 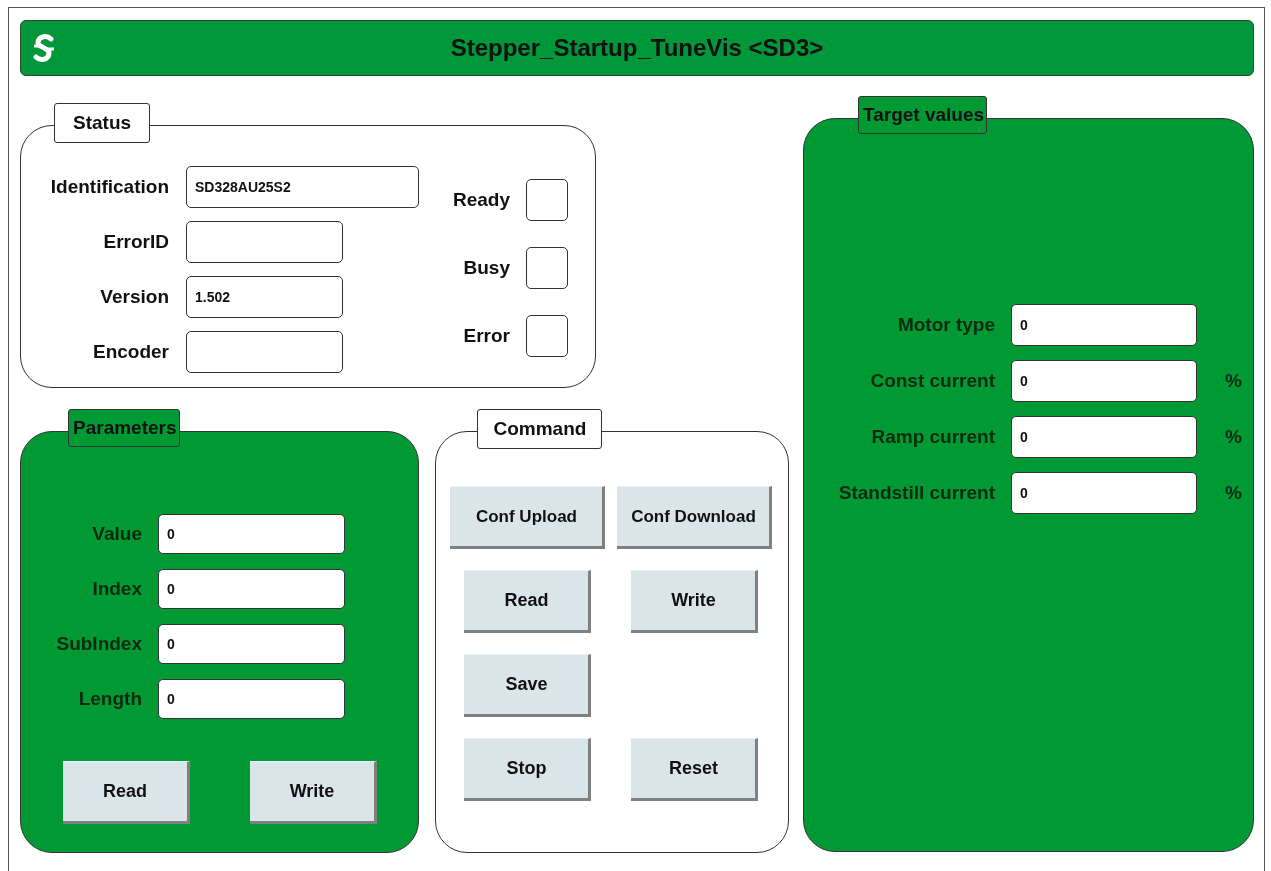 What do you see at coordinates (486, 268) in the screenshot?
I see `indicator-label: Busy` at bounding box center [486, 268].